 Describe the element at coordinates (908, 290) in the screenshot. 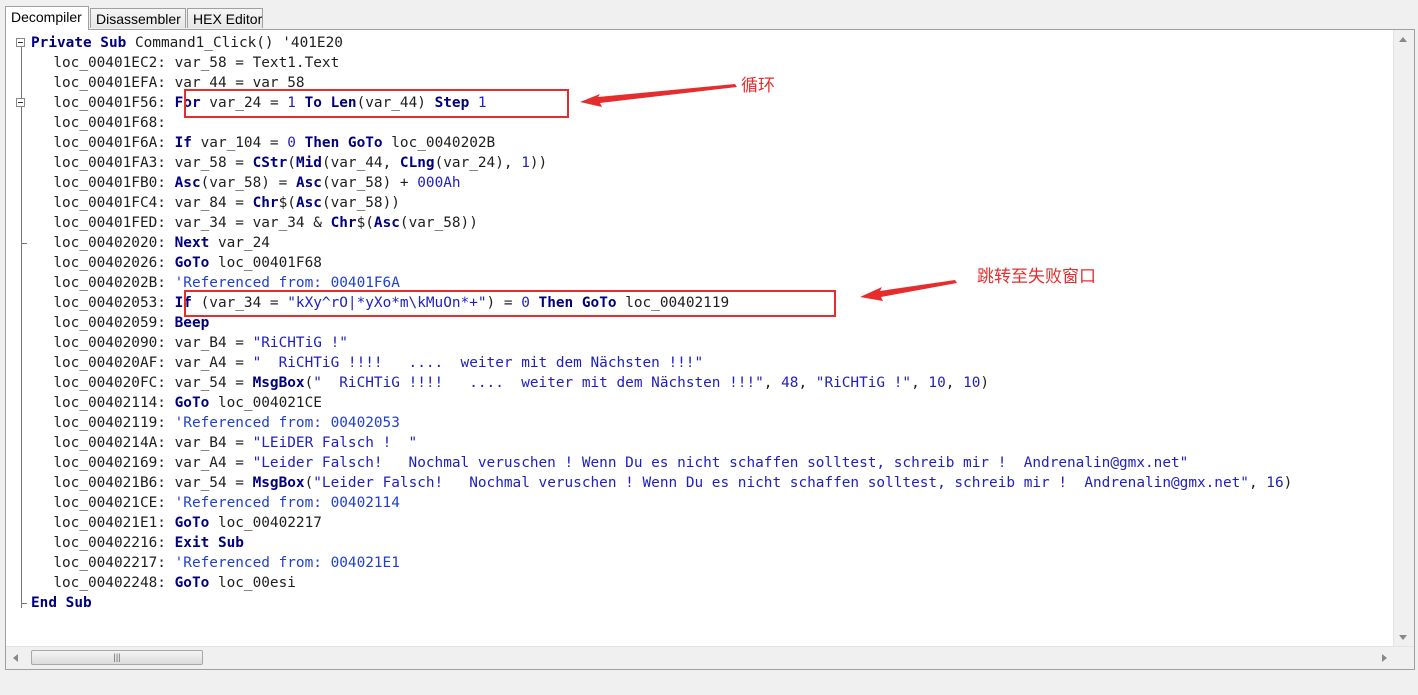

I see `jump-arrow-icon` at that location.